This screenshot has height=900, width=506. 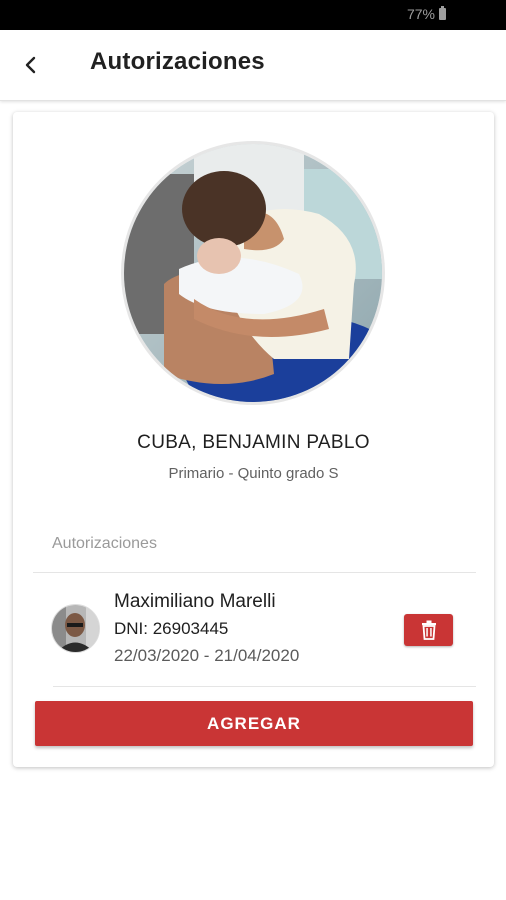 I want to click on student-level: Primario - Quinto grado S, so click(x=253, y=473).